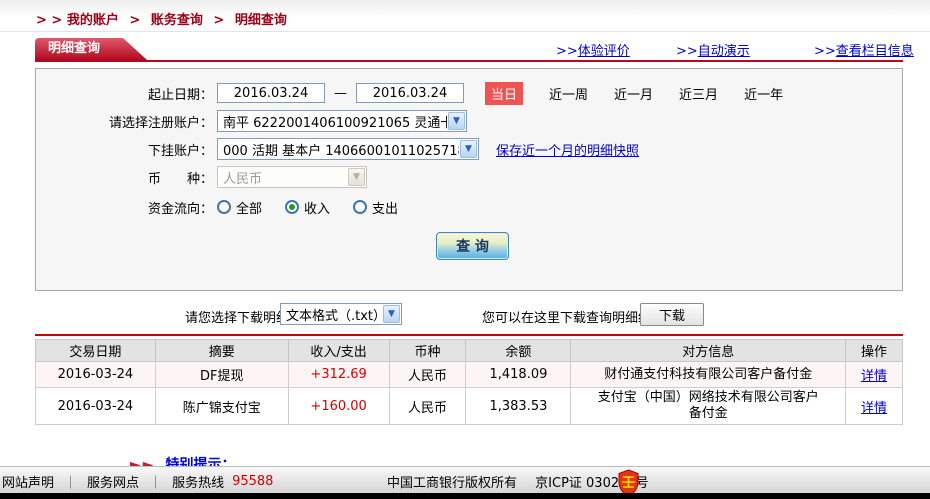  Describe the element at coordinates (113, 481) in the screenshot. I see `footer-link-service-branches: 服务网点` at that location.